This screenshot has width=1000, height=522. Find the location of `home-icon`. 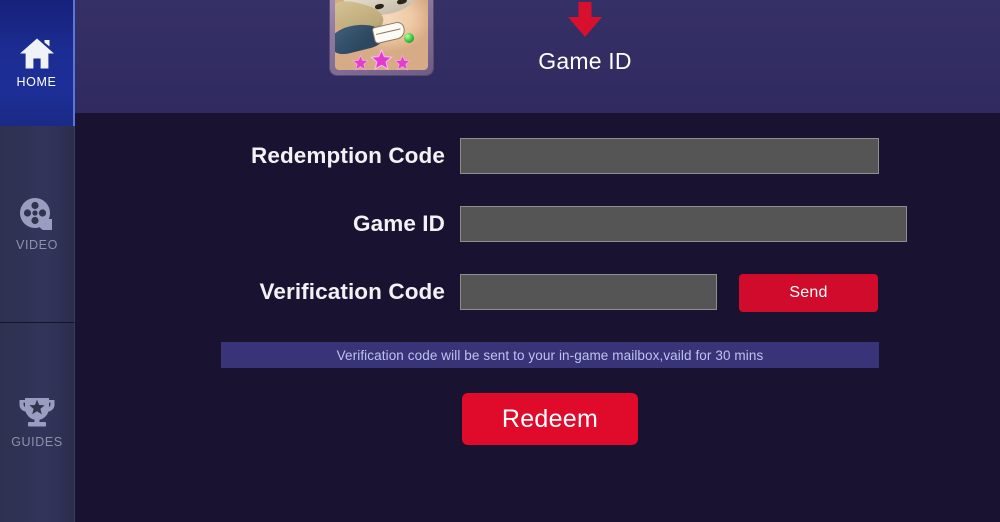

home-icon is located at coordinates (37, 53).